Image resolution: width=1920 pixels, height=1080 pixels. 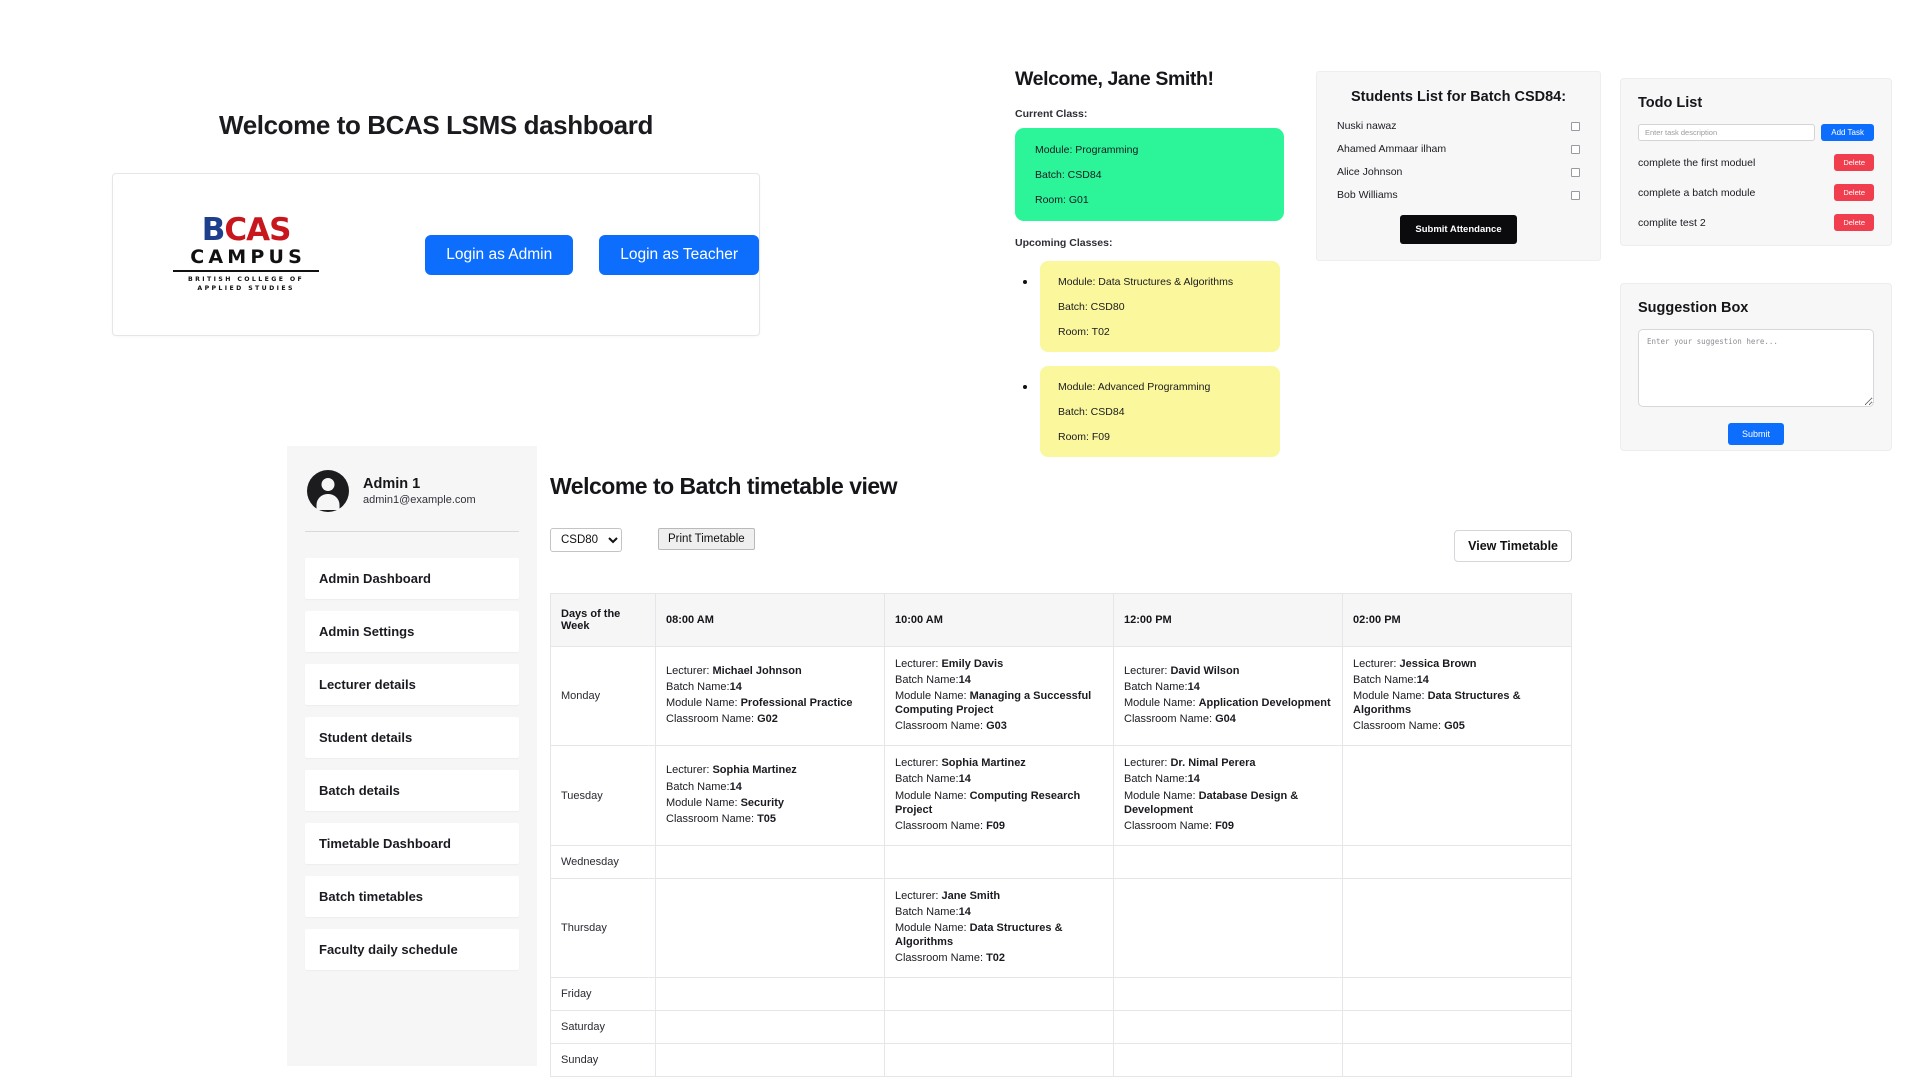 I want to click on upcoming-class-batch: Batch: CSD80, so click(x=1091, y=307).